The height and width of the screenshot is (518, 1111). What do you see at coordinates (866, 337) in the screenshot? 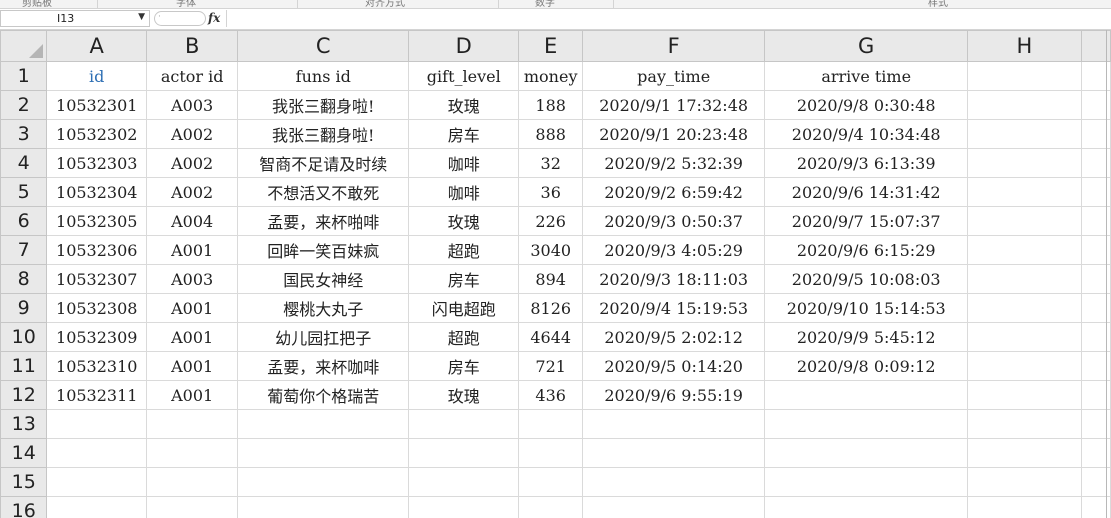
I see `cell-arrive-time: 2020/9/9 5:45:12` at bounding box center [866, 337].